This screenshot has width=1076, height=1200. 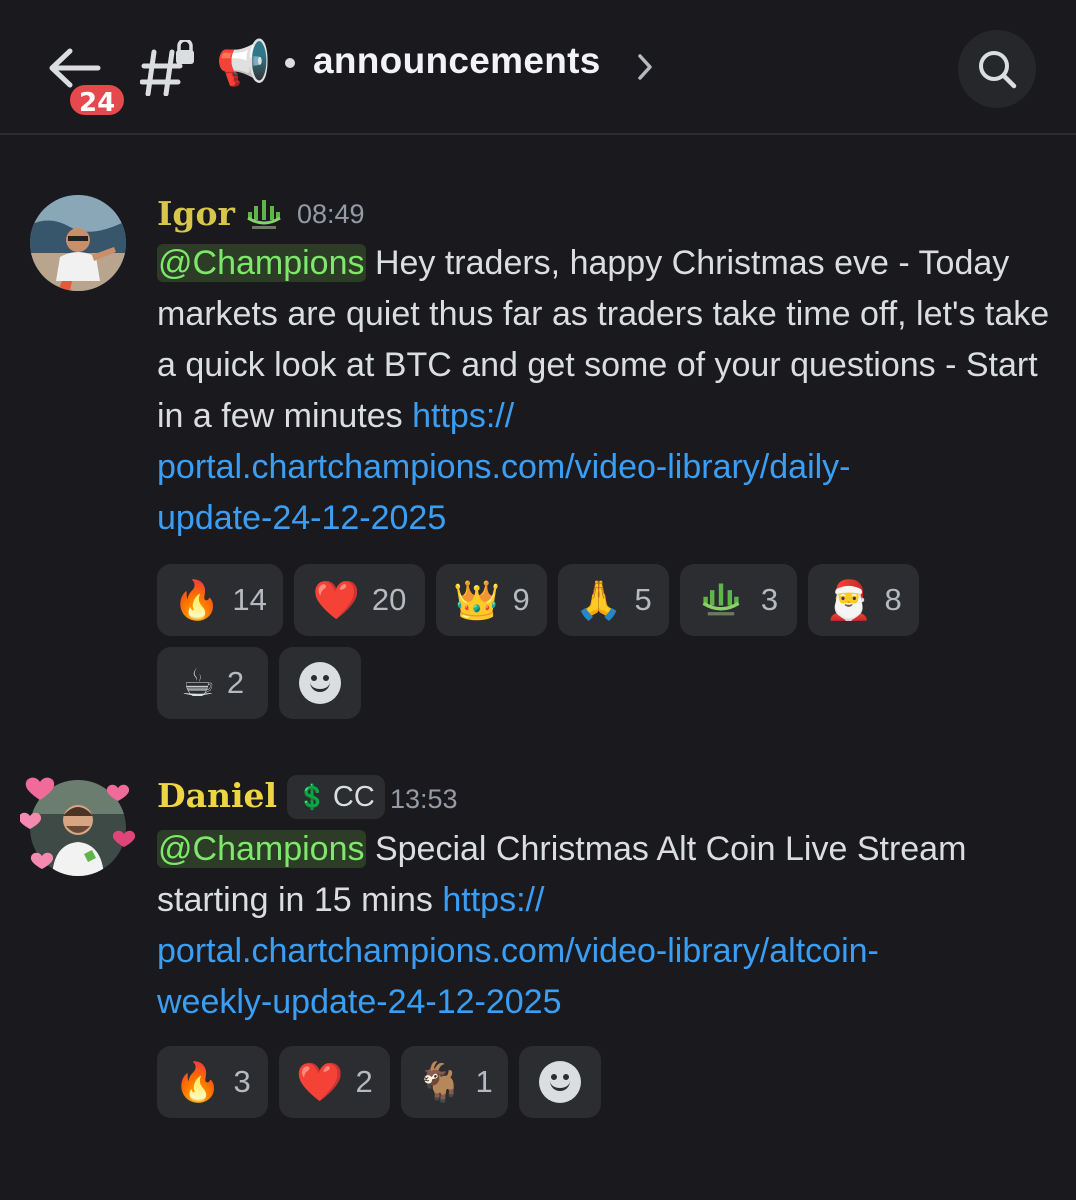 What do you see at coordinates (893, 599) in the screenshot?
I see `reaction-count: 8` at bounding box center [893, 599].